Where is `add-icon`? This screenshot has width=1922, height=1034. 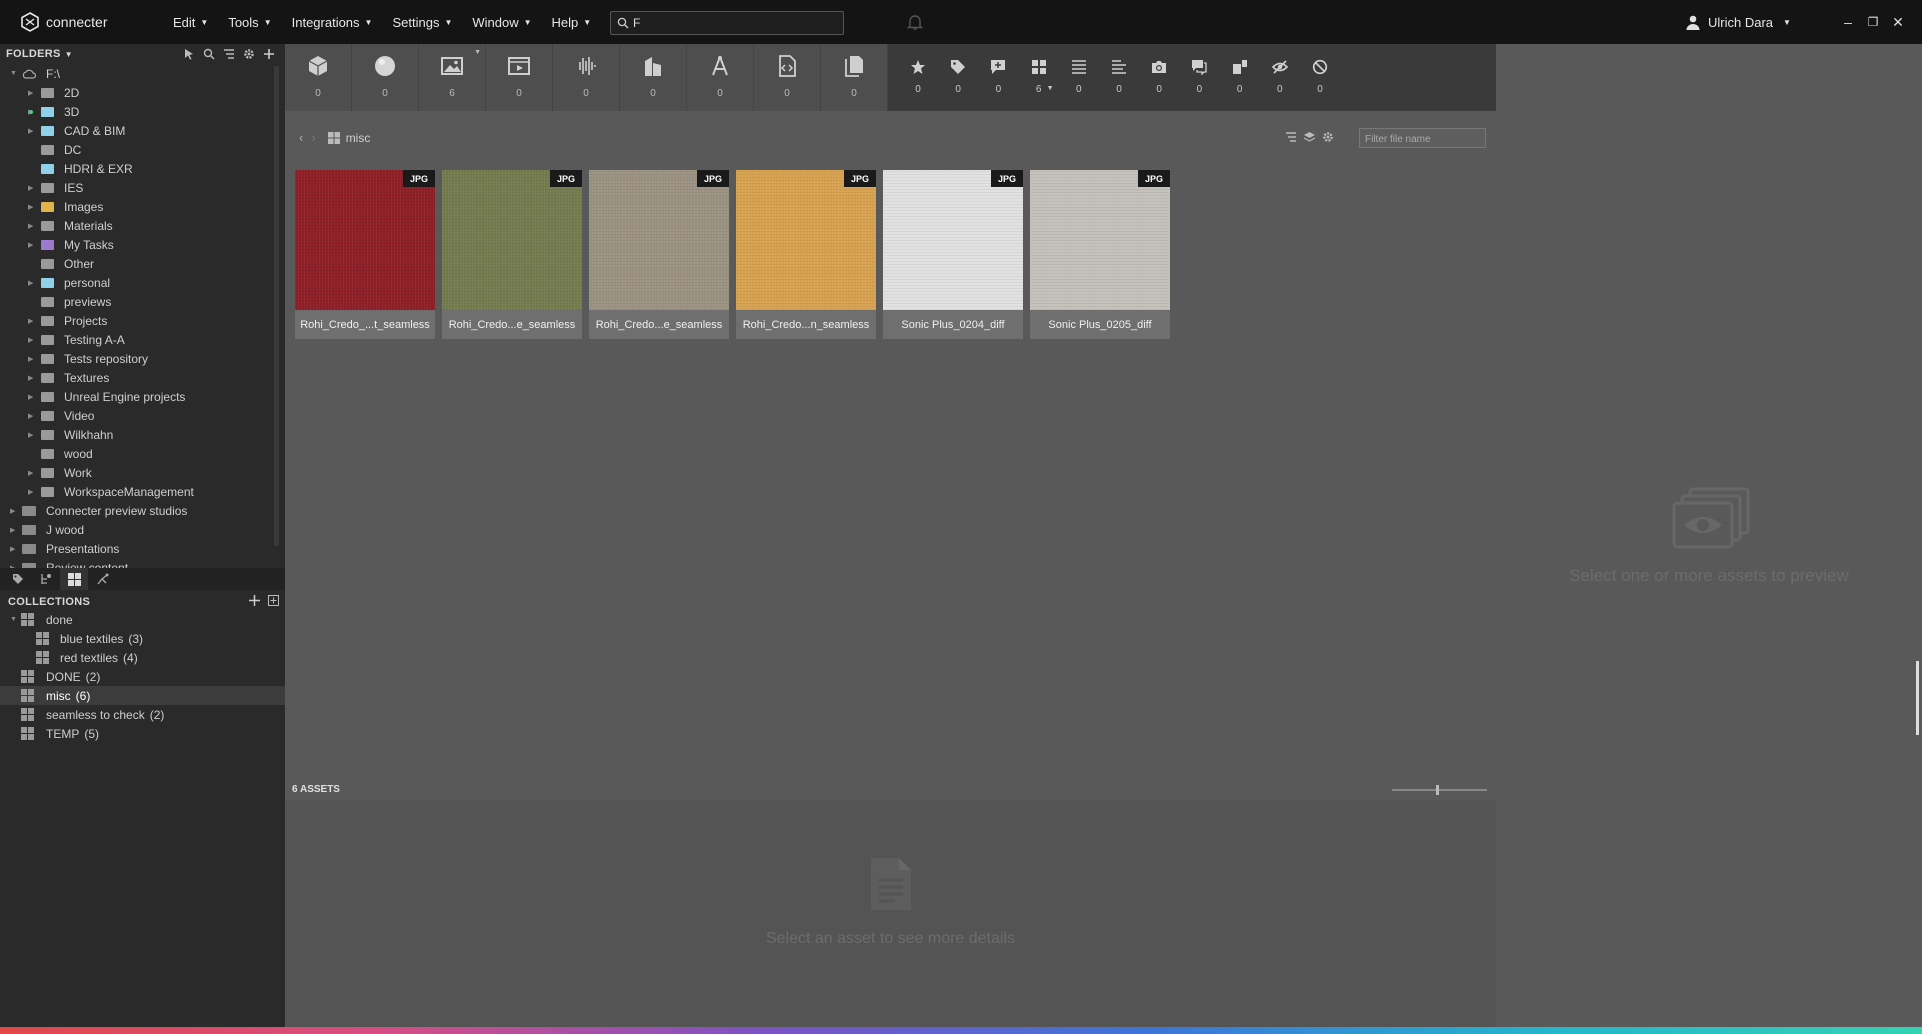 add-icon is located at coordinates (269, 54).